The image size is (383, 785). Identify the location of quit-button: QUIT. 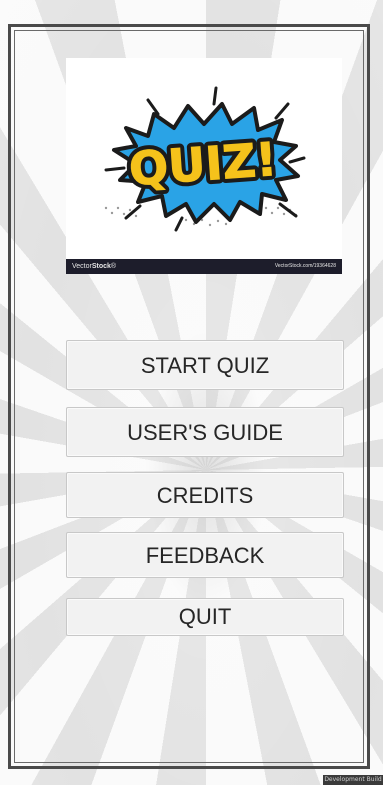
(205, 617).